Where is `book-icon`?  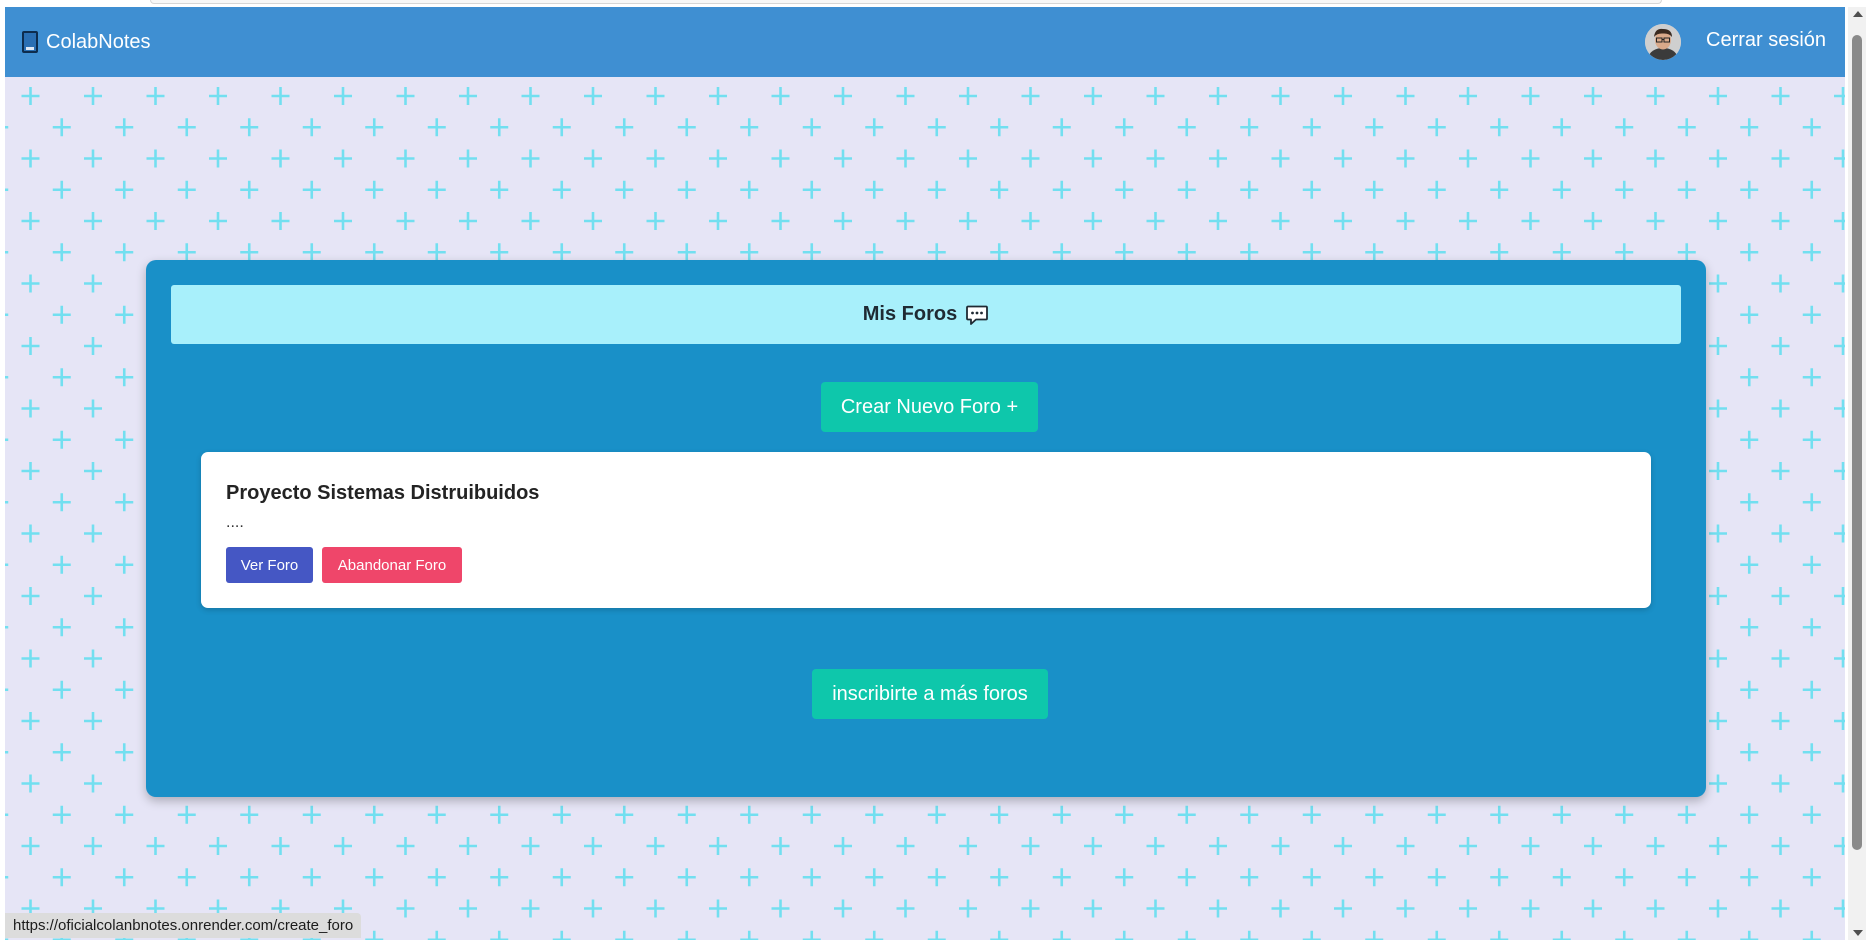 book-icon is located at coordinates (30, 42).